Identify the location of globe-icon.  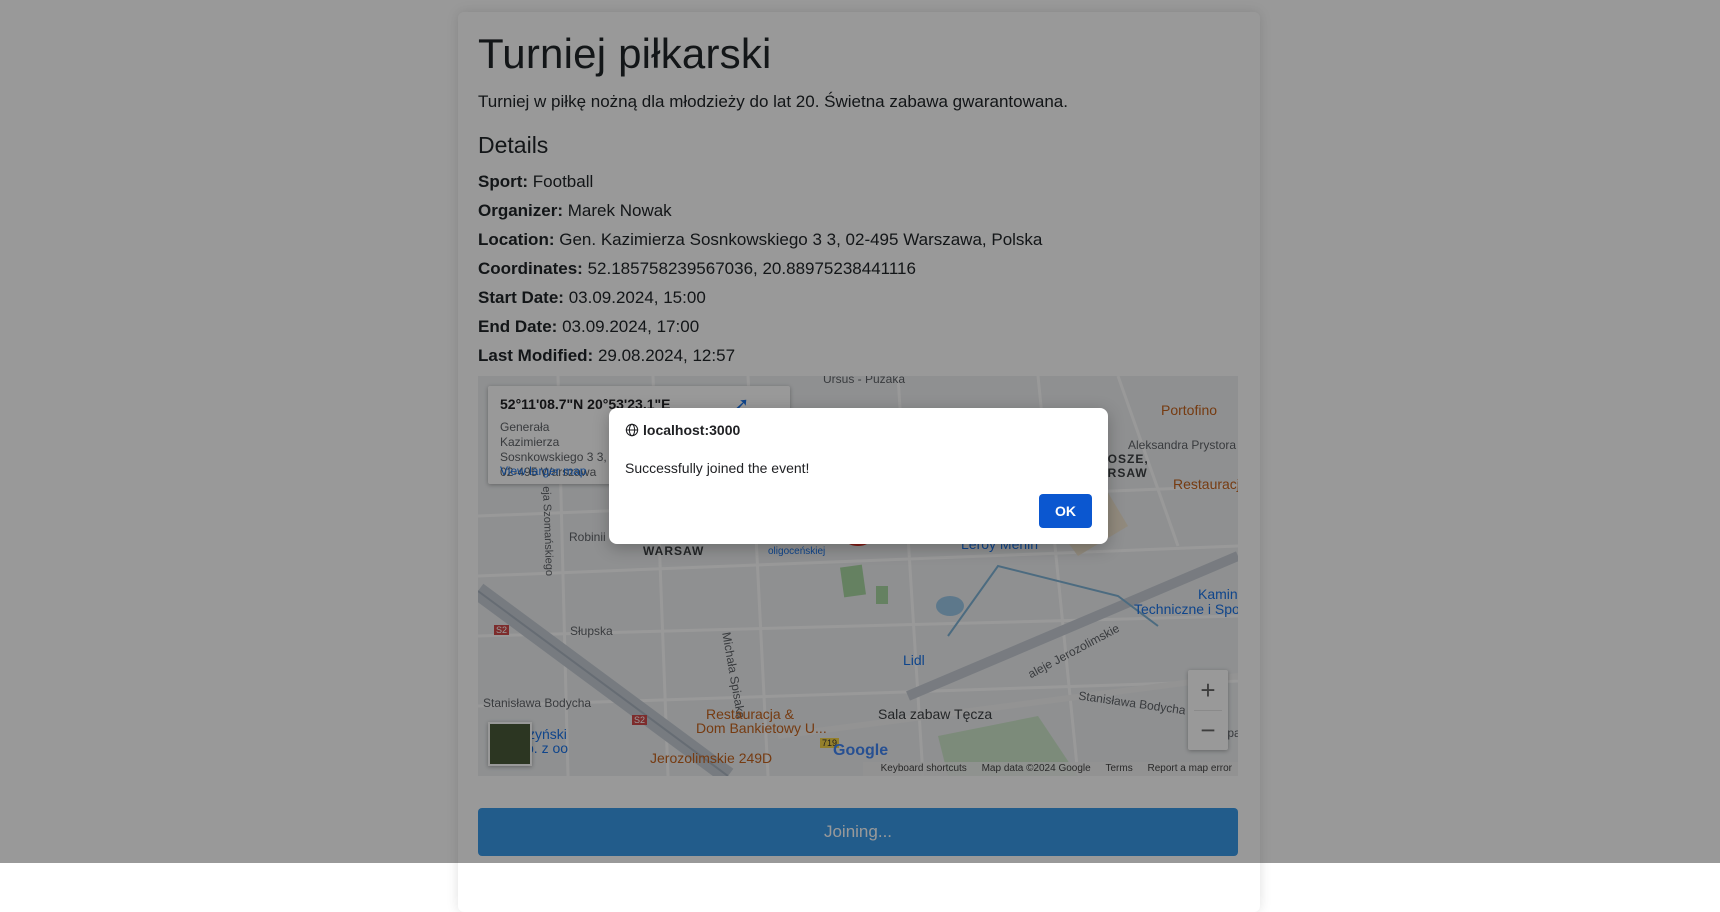
(632, 430).